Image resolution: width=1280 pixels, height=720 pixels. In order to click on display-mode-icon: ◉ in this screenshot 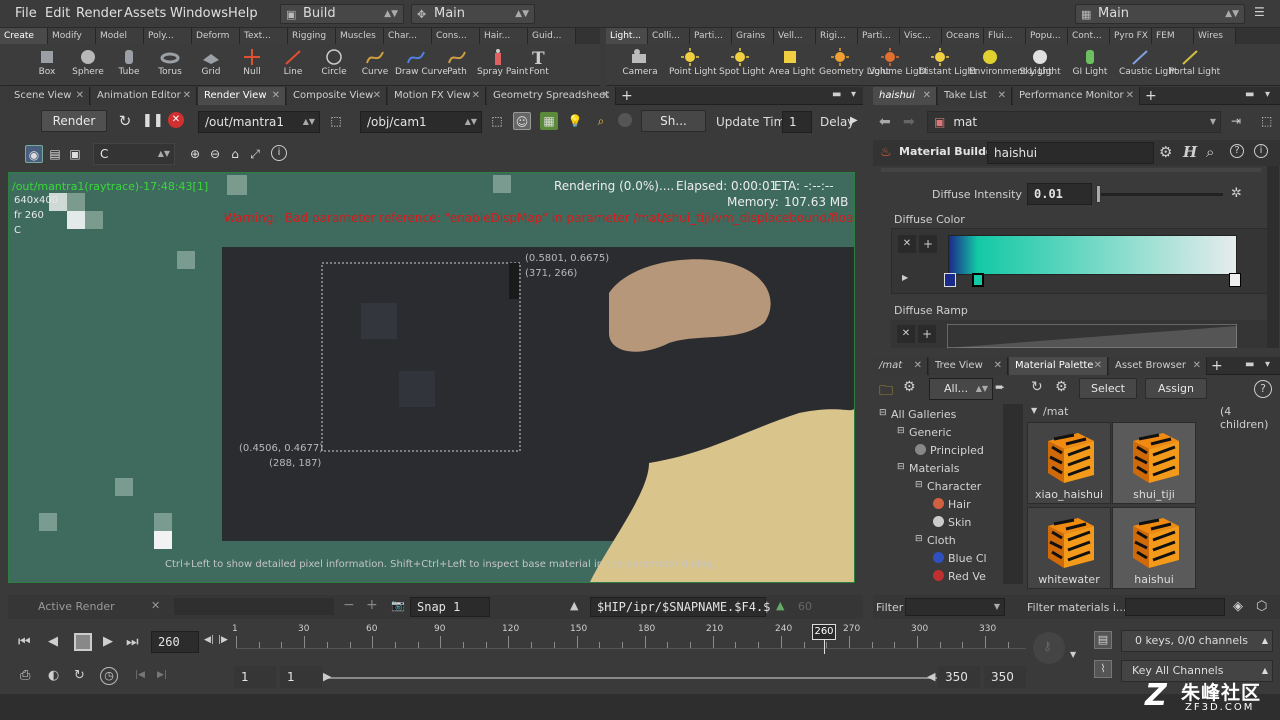, I will do `click(34, 154)`.